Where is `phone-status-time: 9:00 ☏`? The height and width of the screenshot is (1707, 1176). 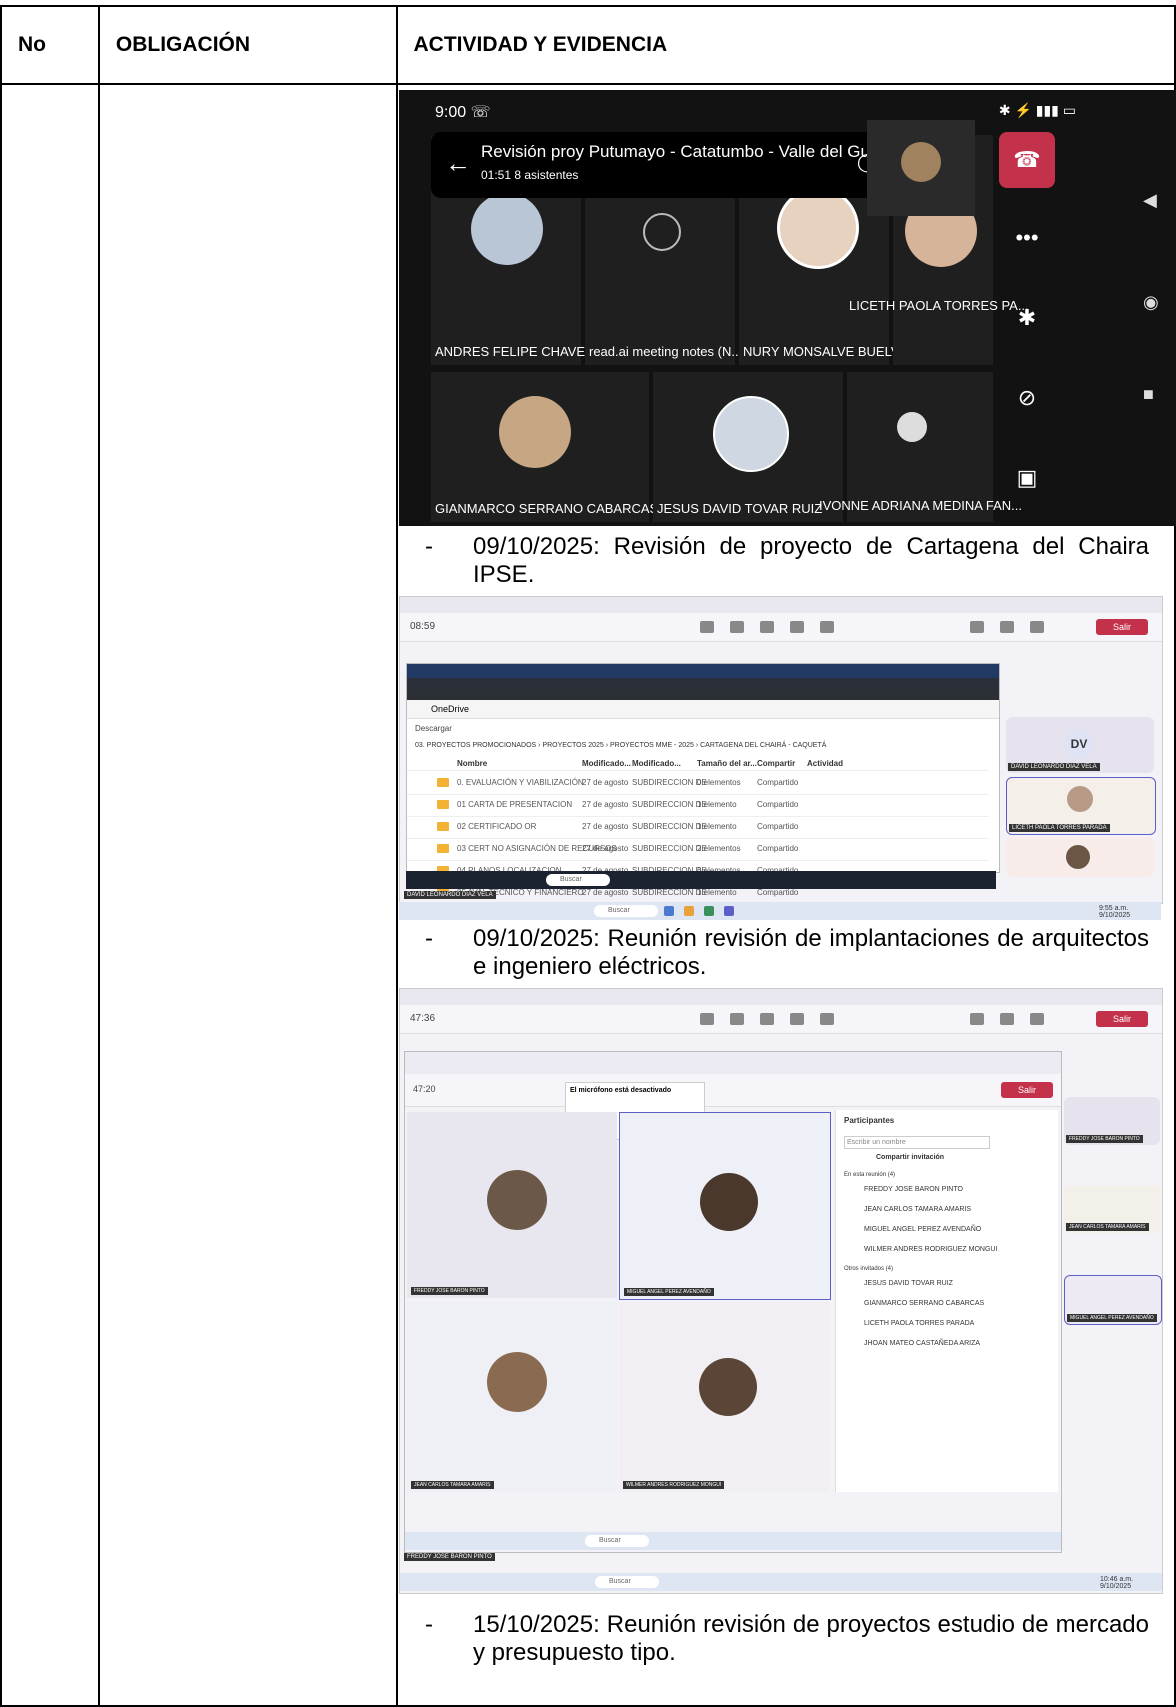 phone-status-time: 9:00 ☏ is located at coordinates (463, 112).